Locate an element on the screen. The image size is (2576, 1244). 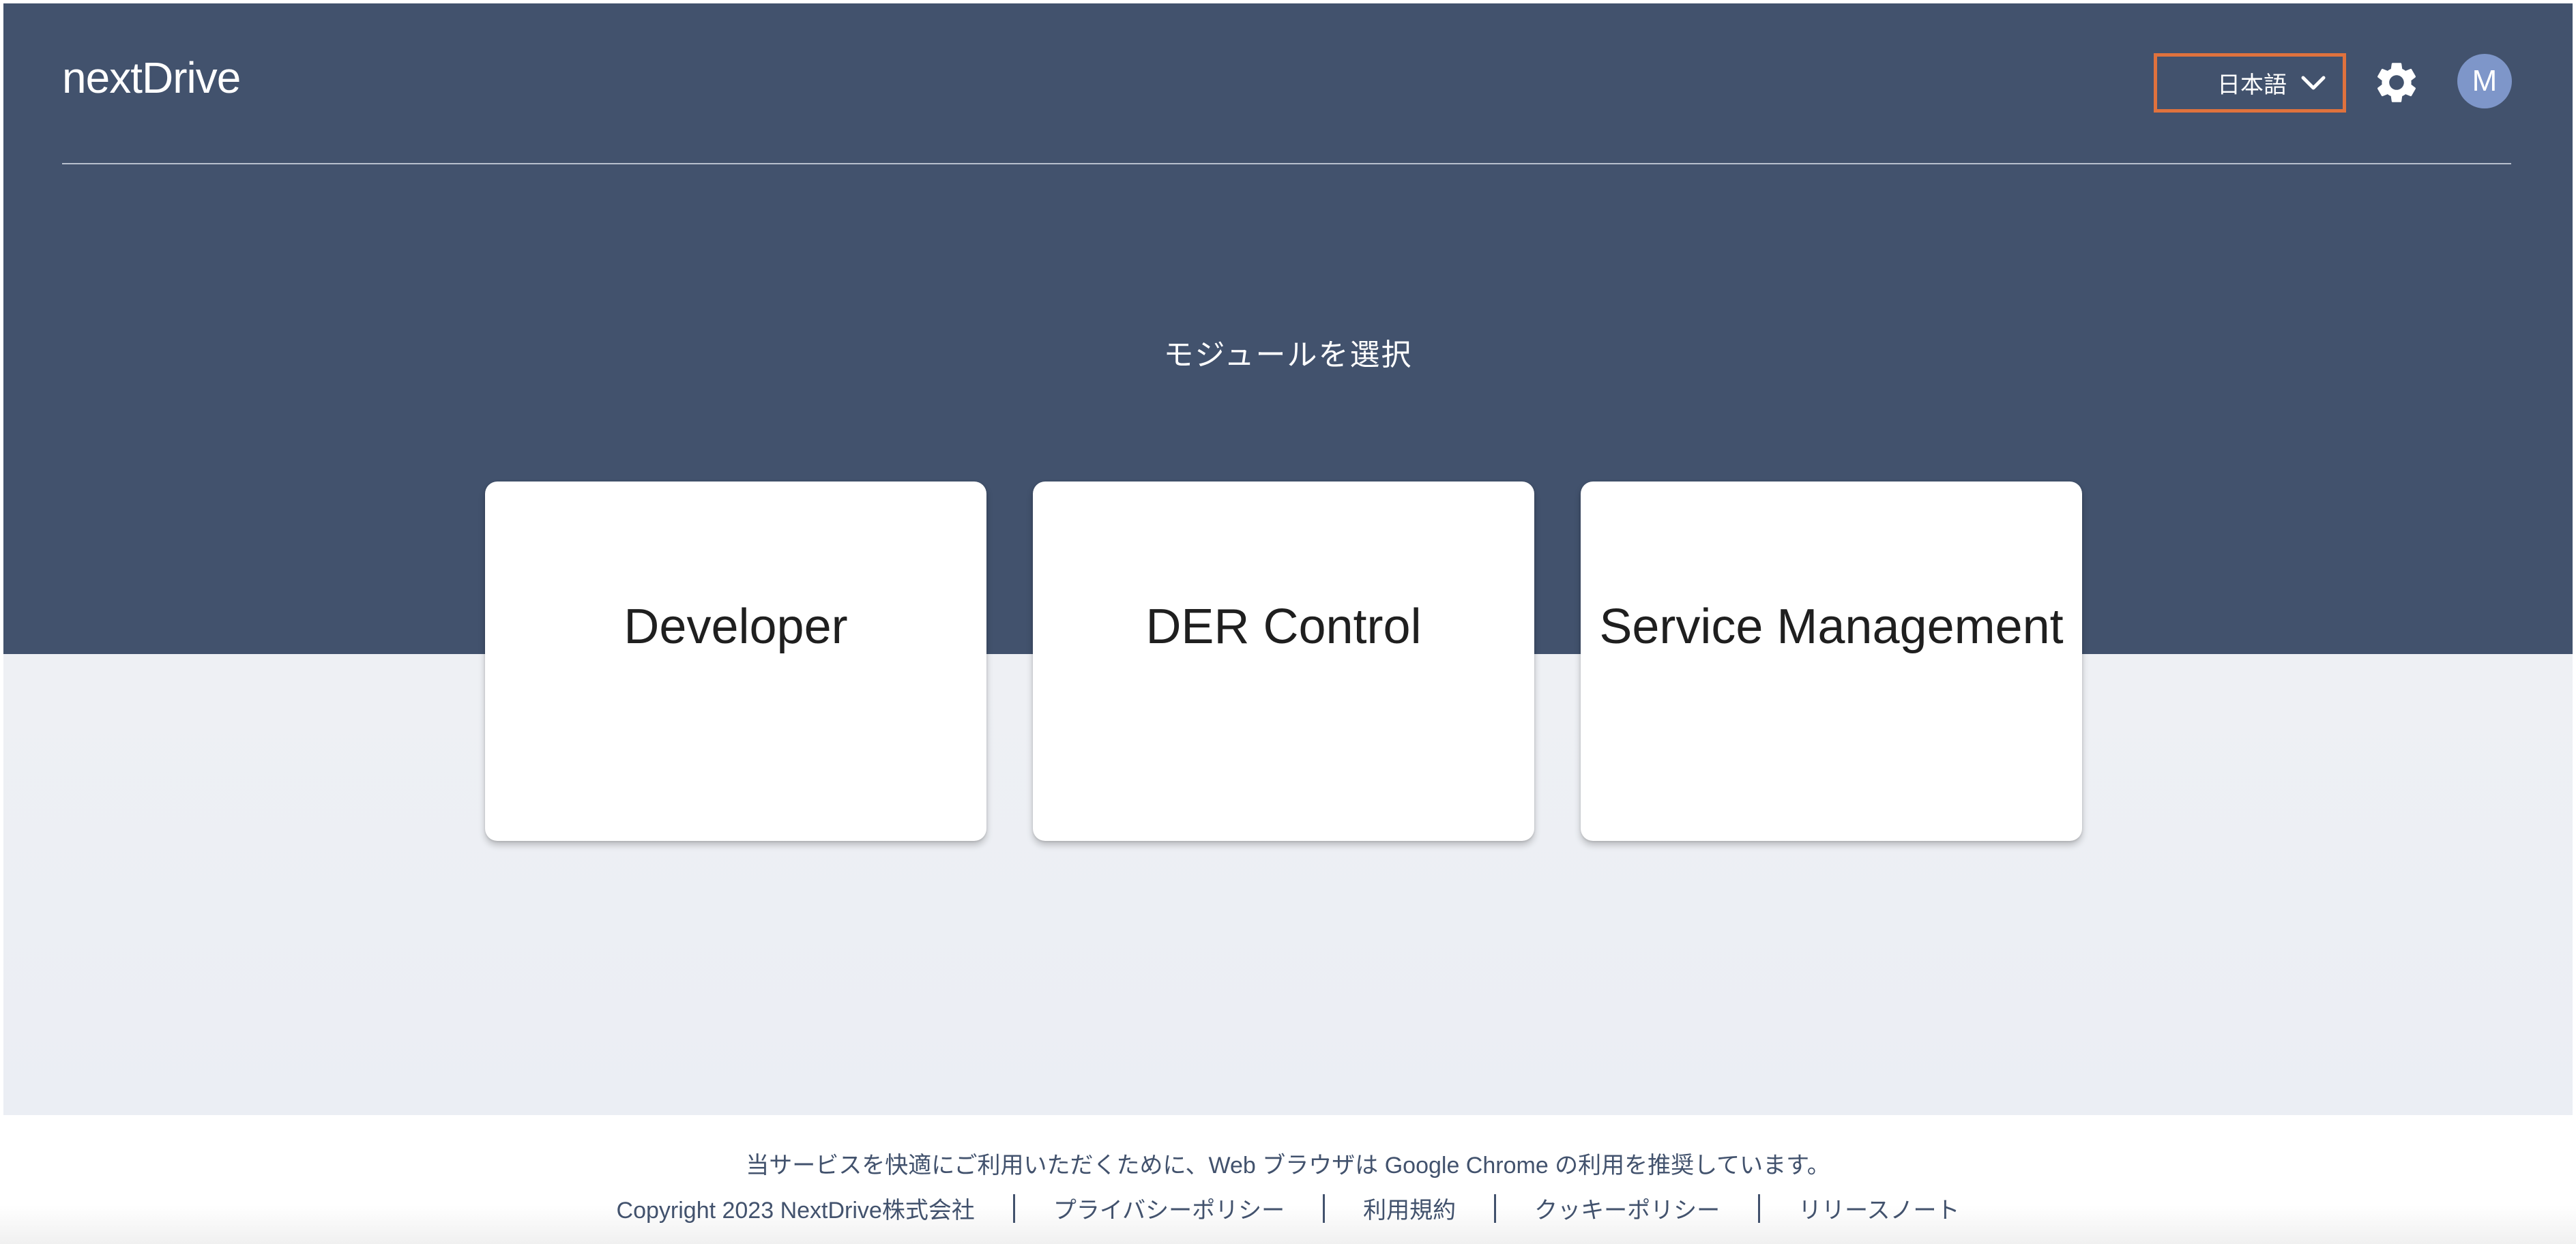
module-card-label: Service Management is located at coordinates (1831, 626).